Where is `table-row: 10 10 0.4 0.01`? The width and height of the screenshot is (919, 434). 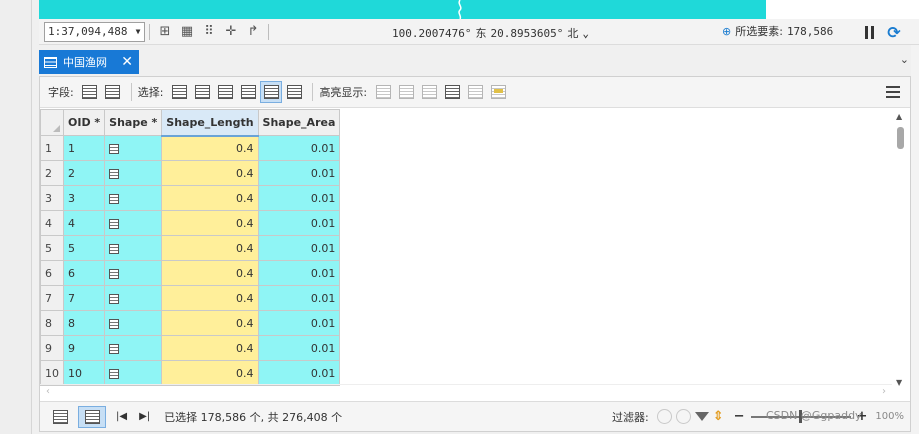 table-row: 10 10 0.4 0.01 is located at coordinates (190, 373).